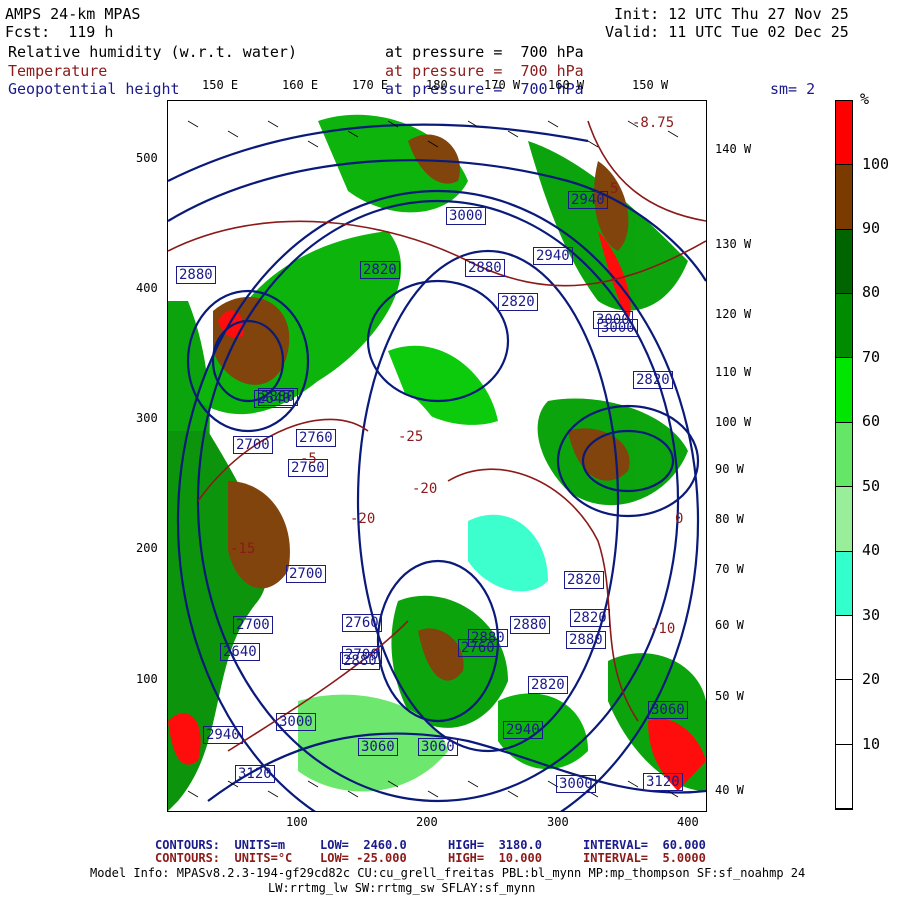  I want to click on top-lon-label: 150 W, so click(650, 85).